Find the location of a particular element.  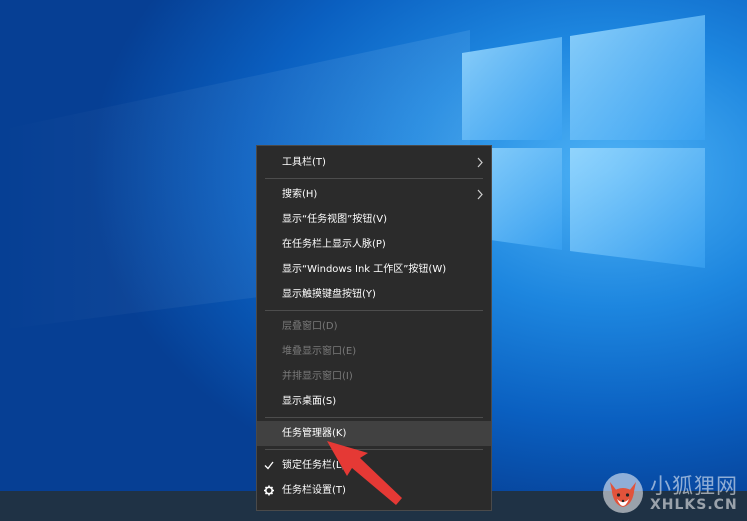

menu-item-show-desktop: 显示桌面(S) is located at coordinates (374, 401).